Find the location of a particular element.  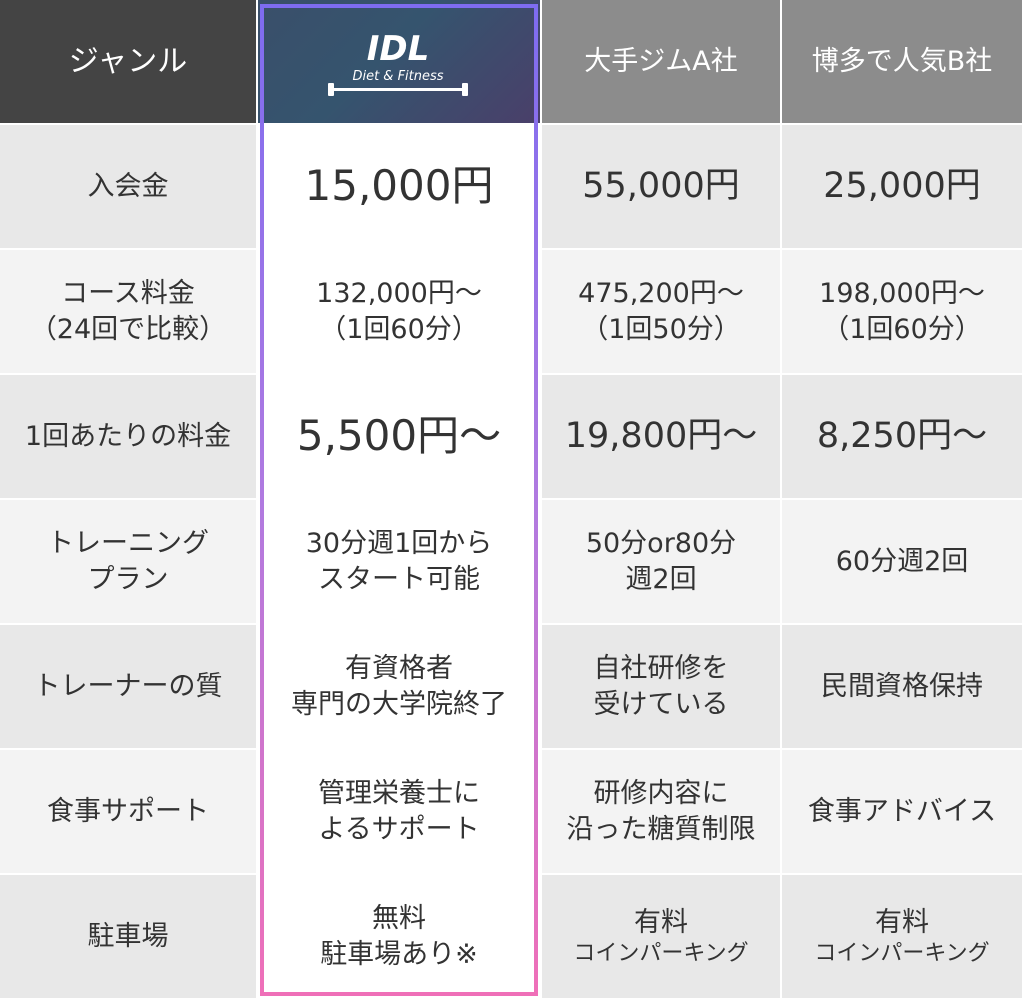

dumbbell-weight-left is located at coordinates (331, 89).